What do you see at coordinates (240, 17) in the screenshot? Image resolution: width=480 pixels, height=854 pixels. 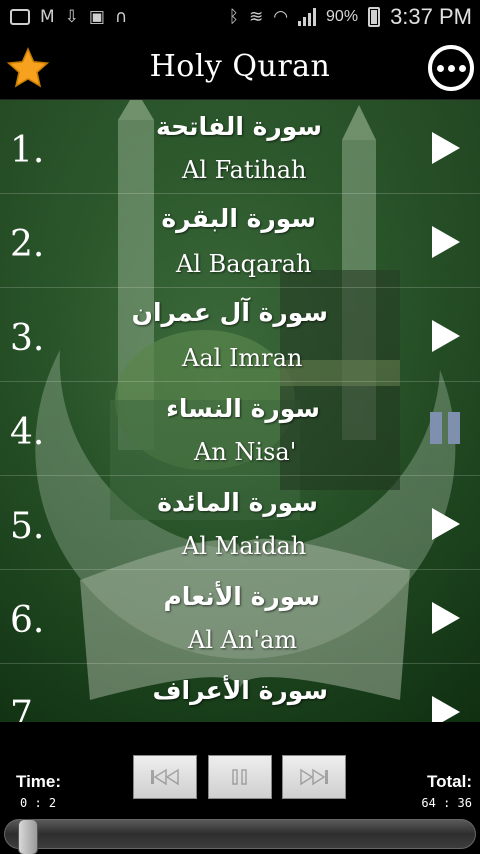 I see `status-bar: M ⇩ ▣ ∩ ᛒ ≋ ◠ 90% 3:37 PM` at bounding box center [240, 17].